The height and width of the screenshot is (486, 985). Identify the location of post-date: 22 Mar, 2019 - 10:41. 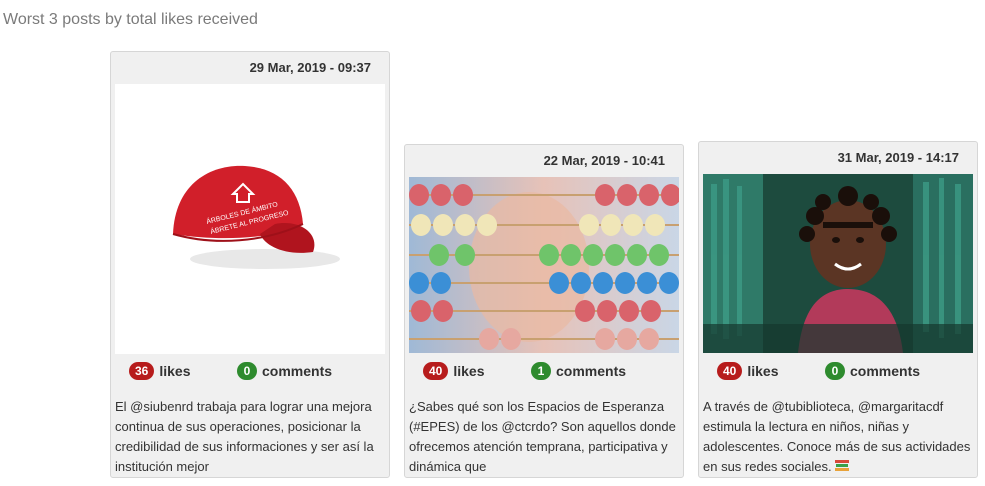
(604, 160).